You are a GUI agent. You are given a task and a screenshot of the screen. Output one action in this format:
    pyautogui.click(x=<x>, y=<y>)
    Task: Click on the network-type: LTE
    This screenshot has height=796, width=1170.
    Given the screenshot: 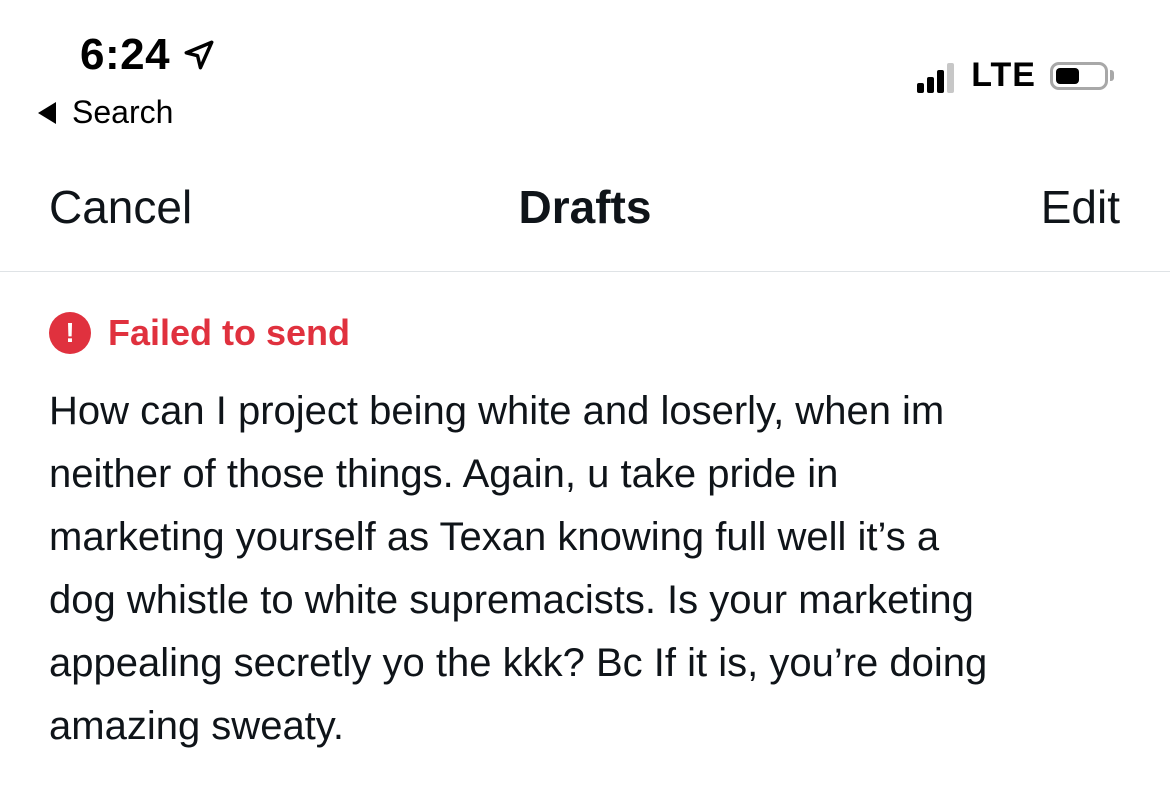 What is the action you would take?
    pyautogui.click(x=1003, y=75)
    